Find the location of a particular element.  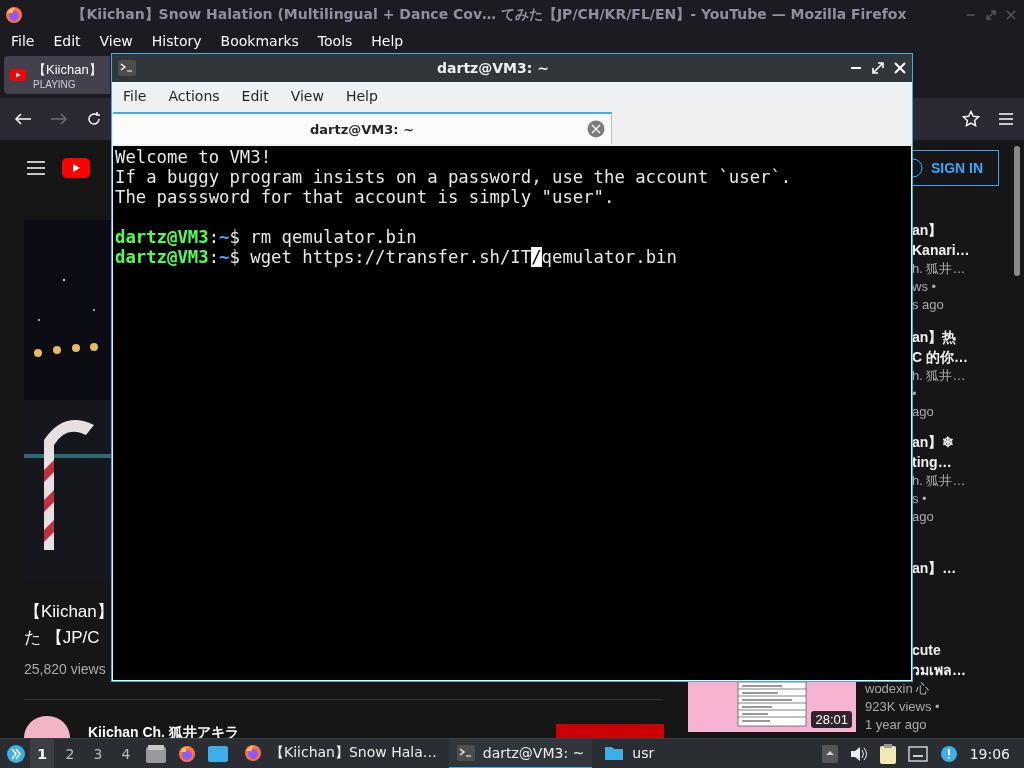

notification-icon is located at coordinates (948, 754).